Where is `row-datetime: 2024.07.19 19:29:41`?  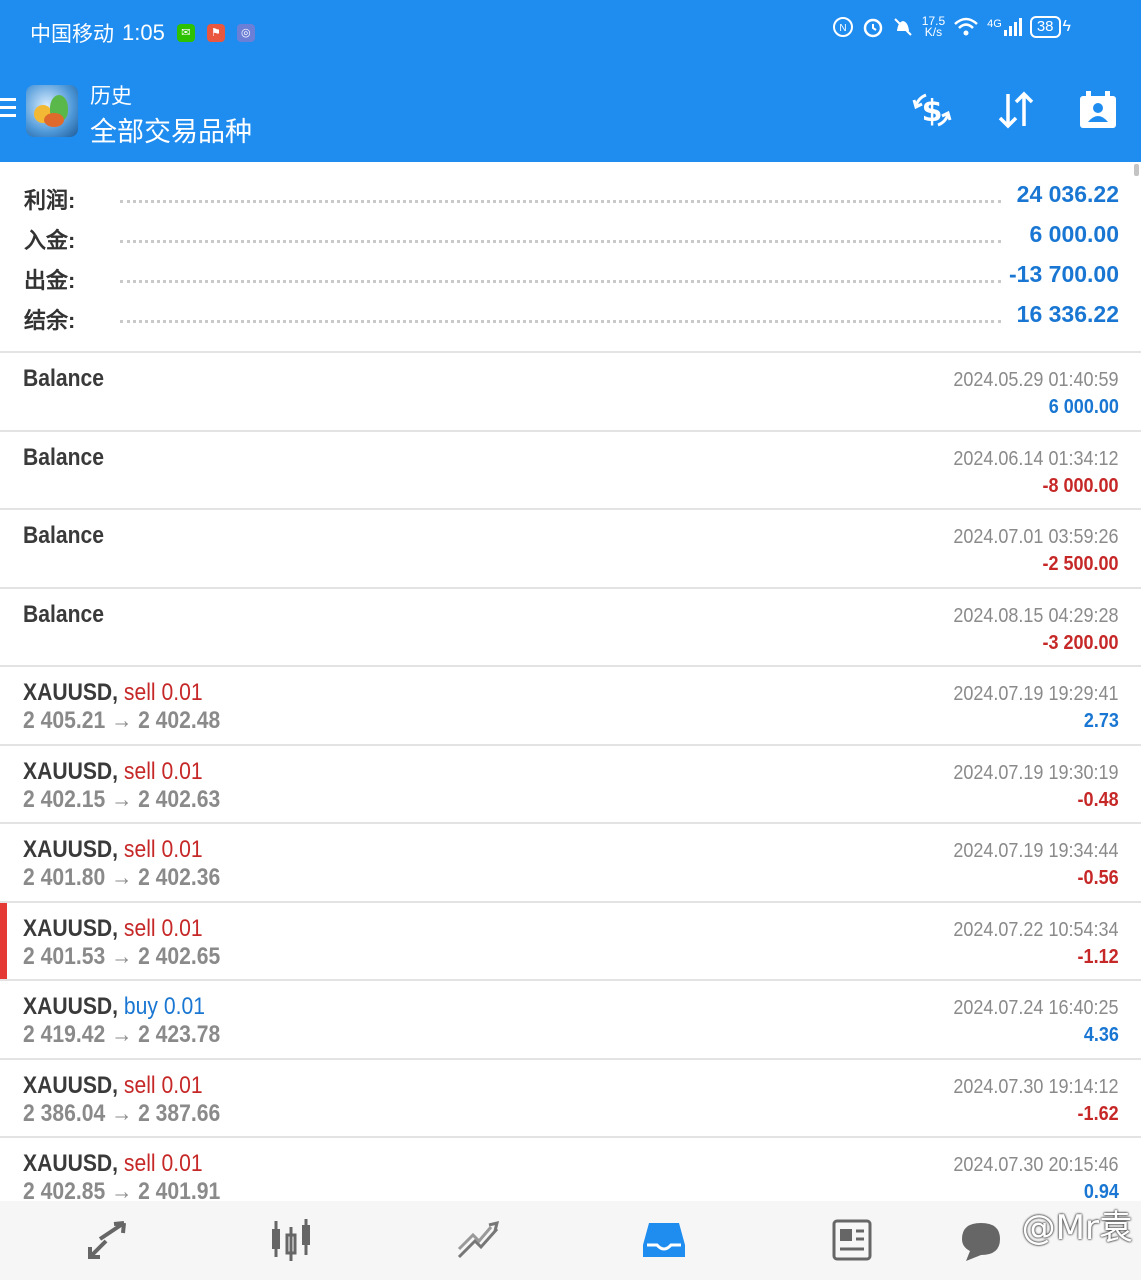 row-datetime: 2024.07.19 19:29:41 is located at coordinates (1036, 694).